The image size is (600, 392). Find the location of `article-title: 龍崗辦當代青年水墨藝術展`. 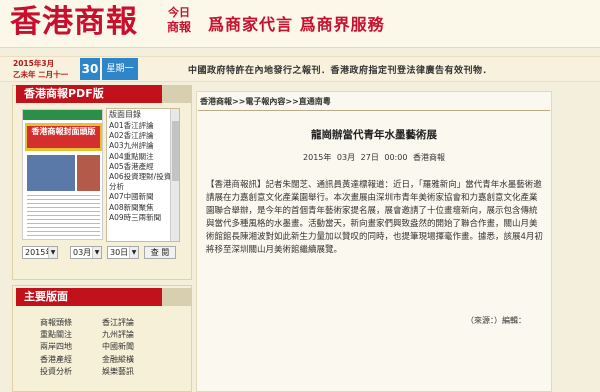

article-title: 龍崗辦當代青年水墨藝術展 is located at coordinates (374, 135).